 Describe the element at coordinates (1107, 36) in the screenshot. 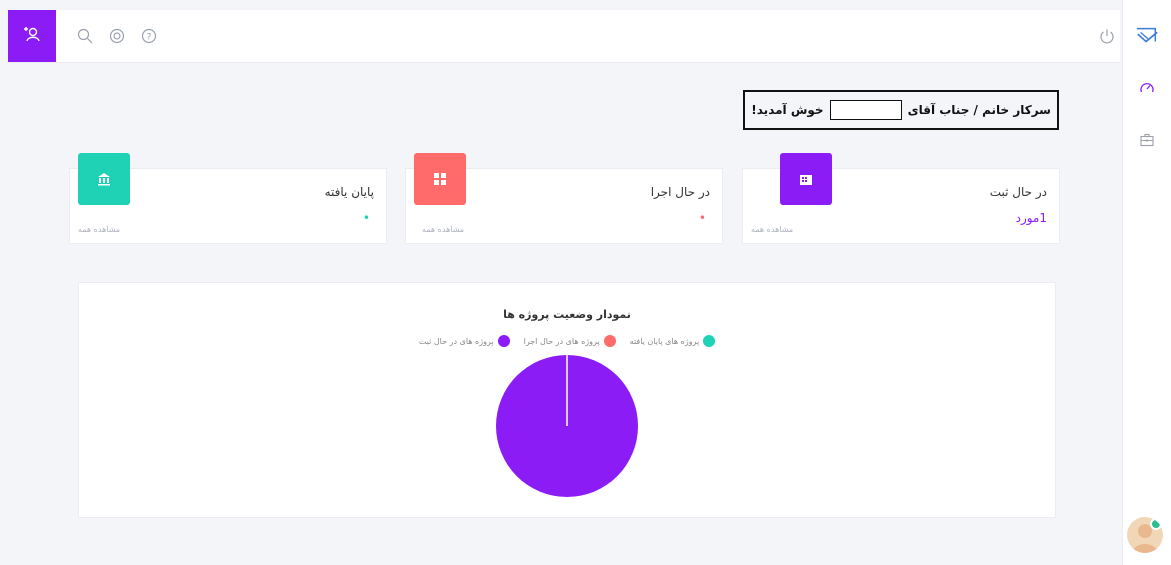

I see `power-icon` at that location.